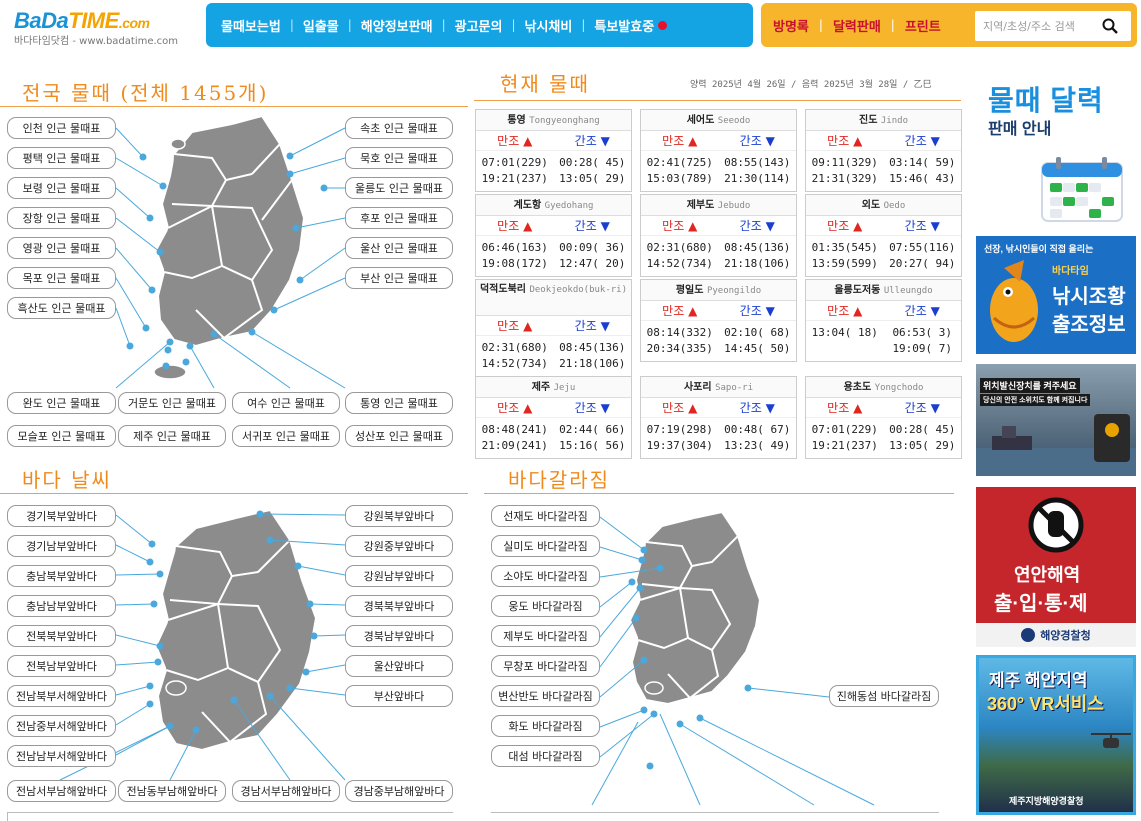 This screenshot has width=1141, height=821. Describe the element at coordinates (251, 25) in the screenshot. I see `nav-tide-guide: 물때보는법` at that location.